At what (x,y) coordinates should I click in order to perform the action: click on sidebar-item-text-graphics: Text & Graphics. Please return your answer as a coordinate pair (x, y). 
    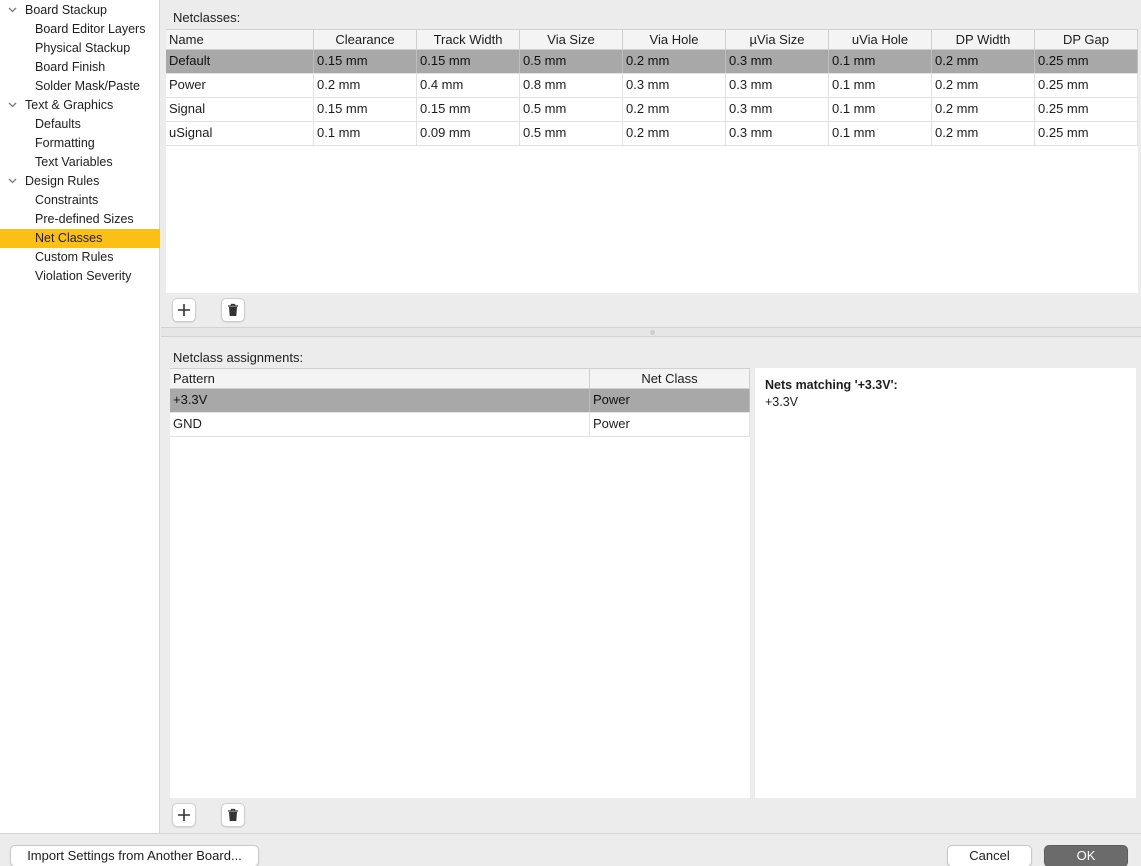
    Looking at the image, I should click on (80, 105).